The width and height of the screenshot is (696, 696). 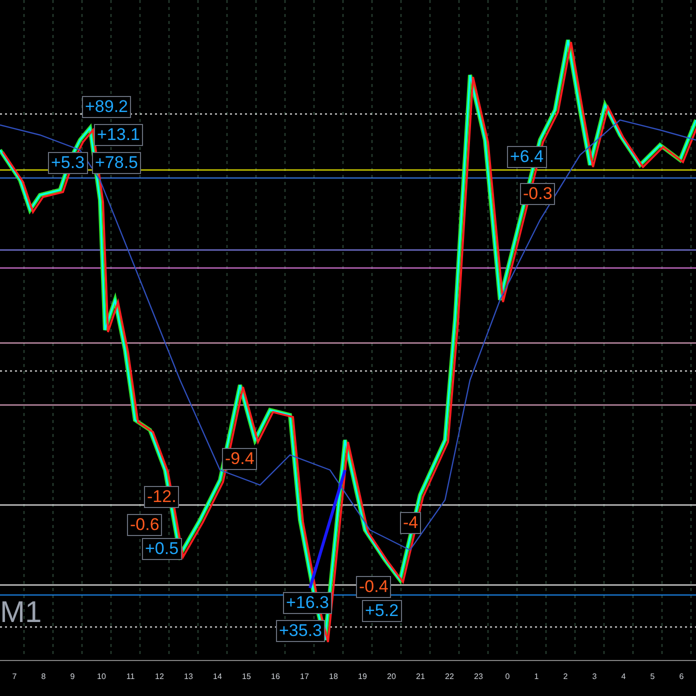 I want to click on time-axis-label: 13, so click(x=188, y=677).